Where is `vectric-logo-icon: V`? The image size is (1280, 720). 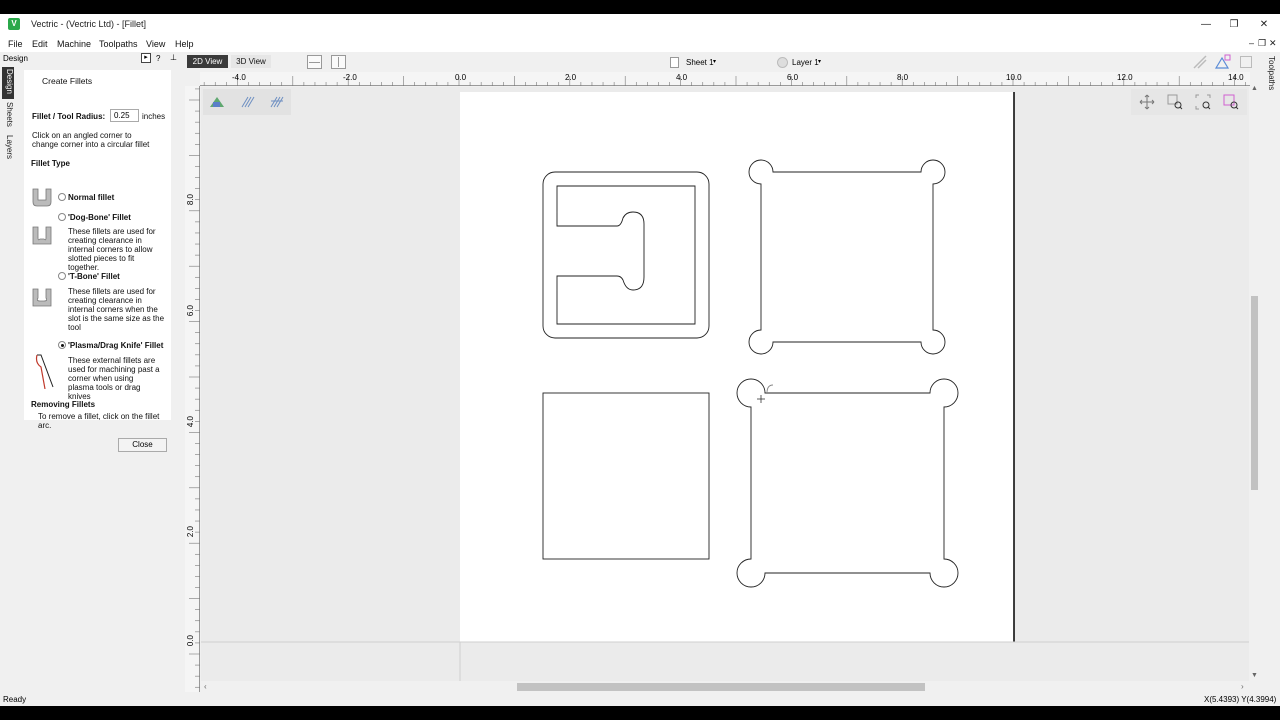 vectric-logo-icon: V is located at coordinates (14, 24).